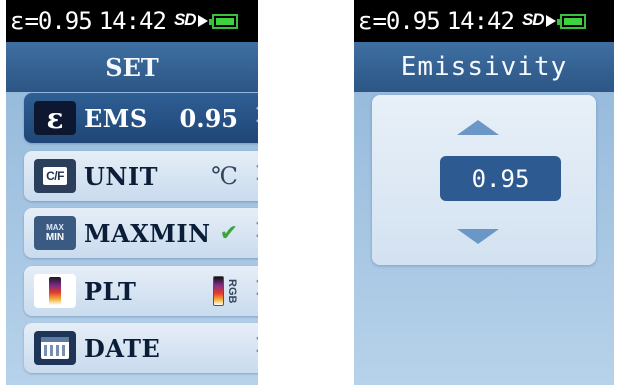 The width and height of the screenshot is (633, 385). I want to click on max-min-icon-top: MAX, so click(55, 227).